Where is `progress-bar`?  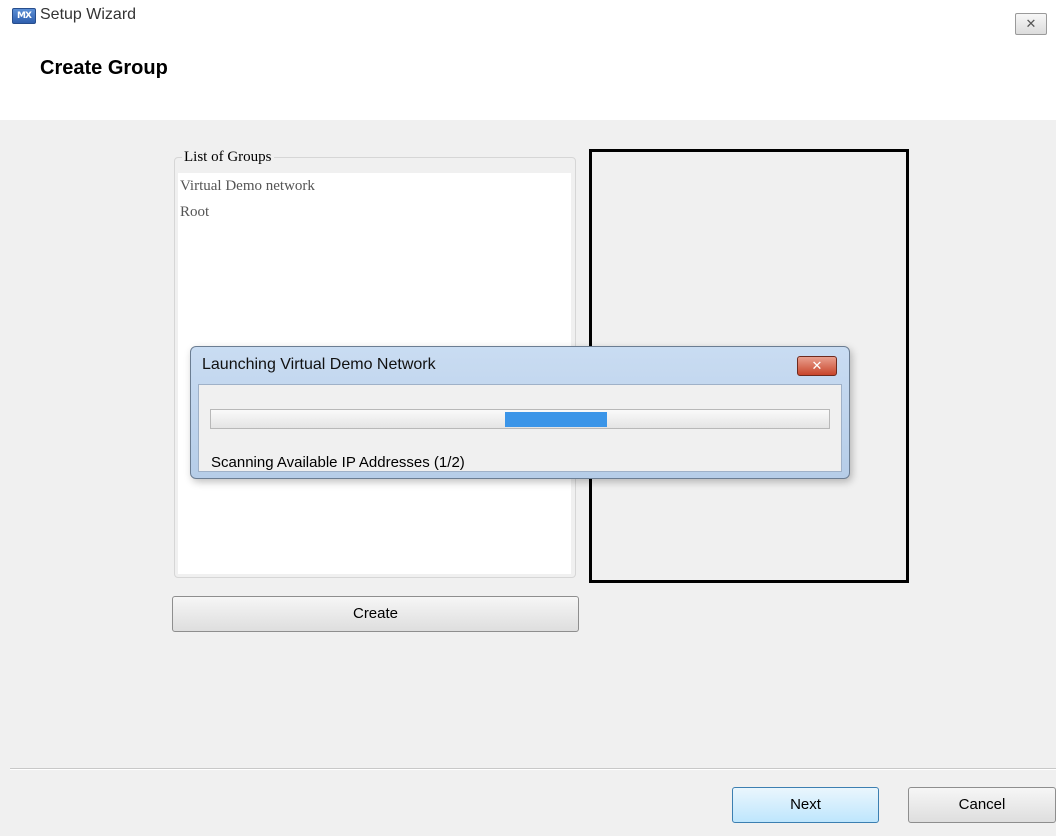 progress-bar is located at coordinates (520, 419).